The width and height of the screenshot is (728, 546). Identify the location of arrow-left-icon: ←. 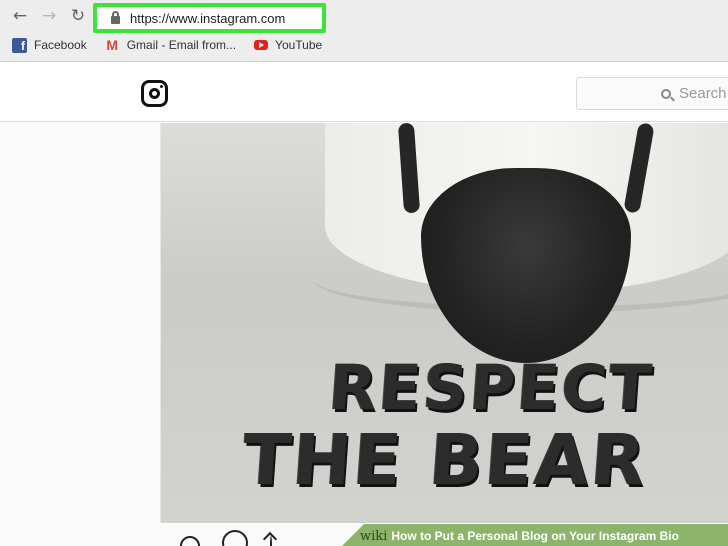
(20, 16).